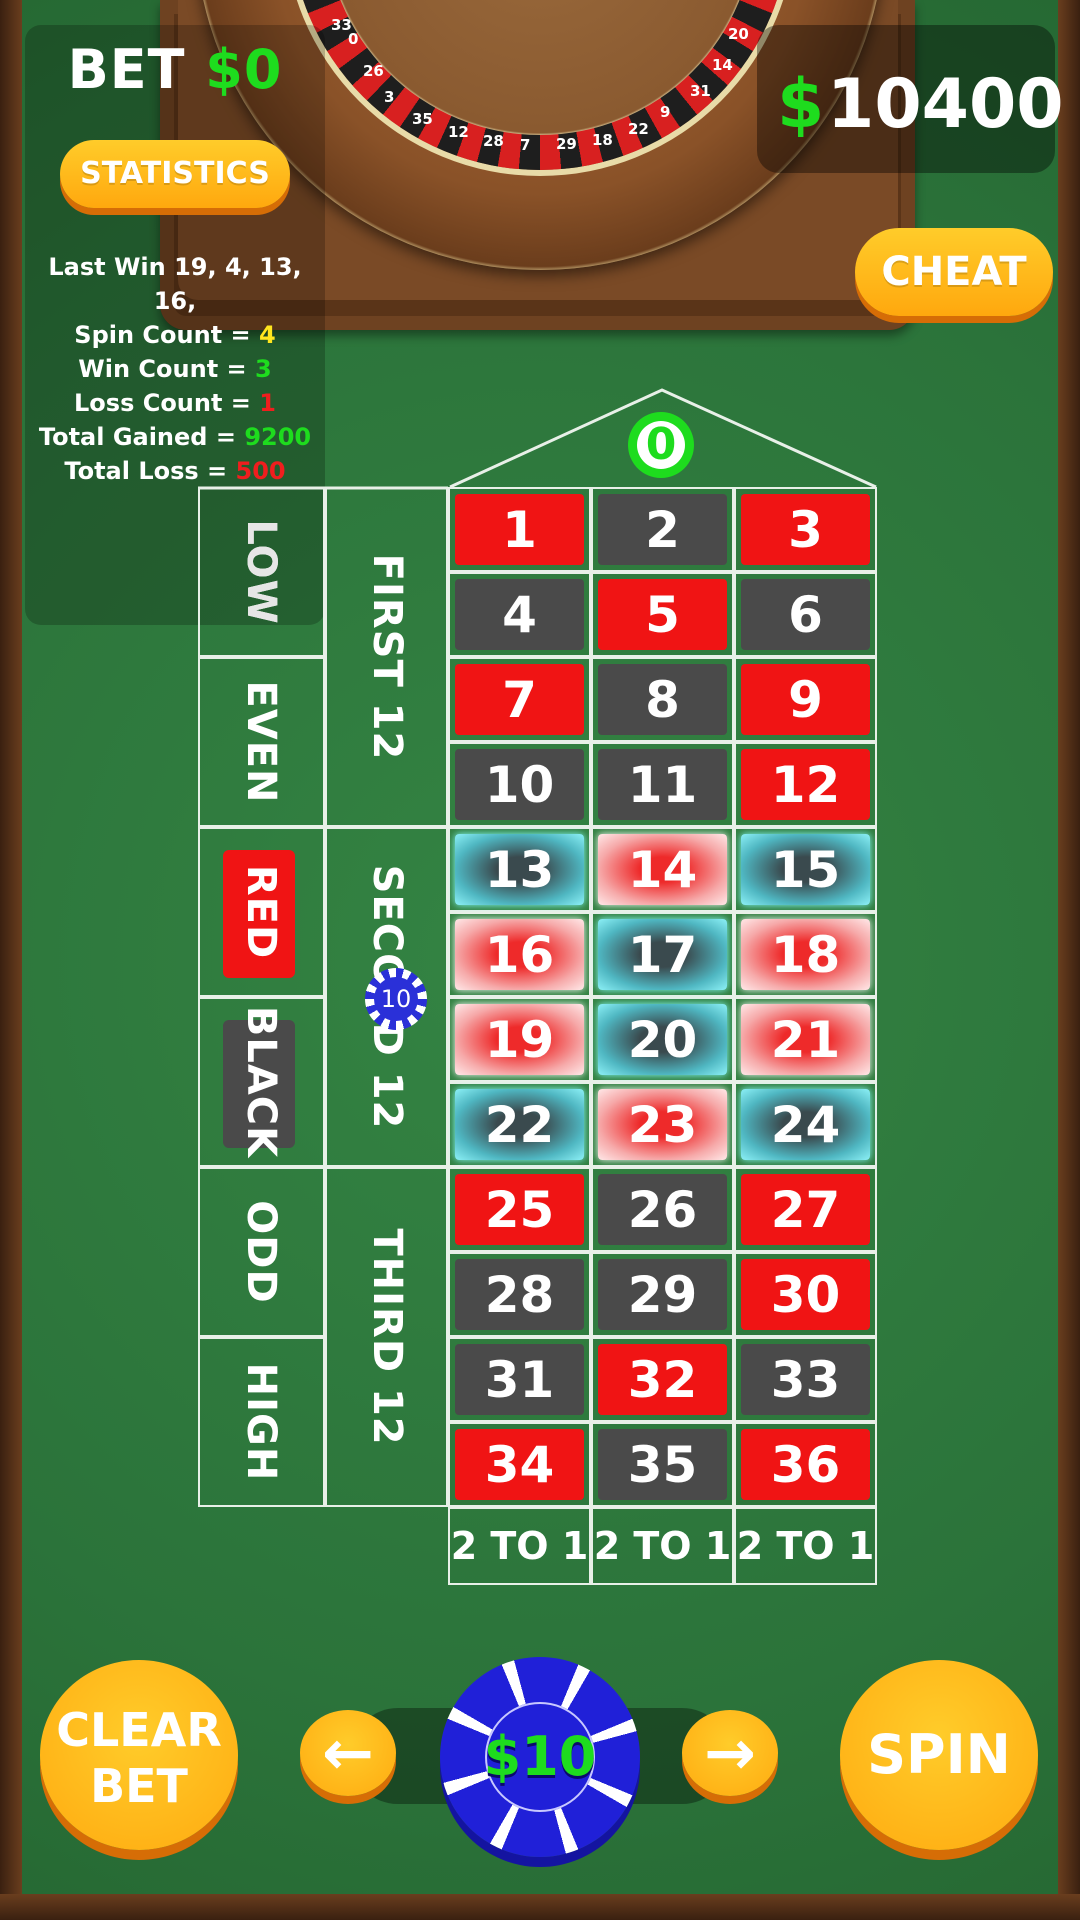  I want to click on number-label: 8, so click(662, 699).